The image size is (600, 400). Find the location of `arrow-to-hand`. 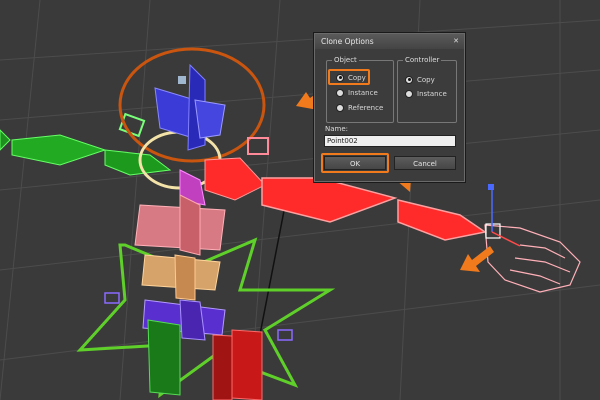

arrow-to-hand is located at coordinates (477, 259).